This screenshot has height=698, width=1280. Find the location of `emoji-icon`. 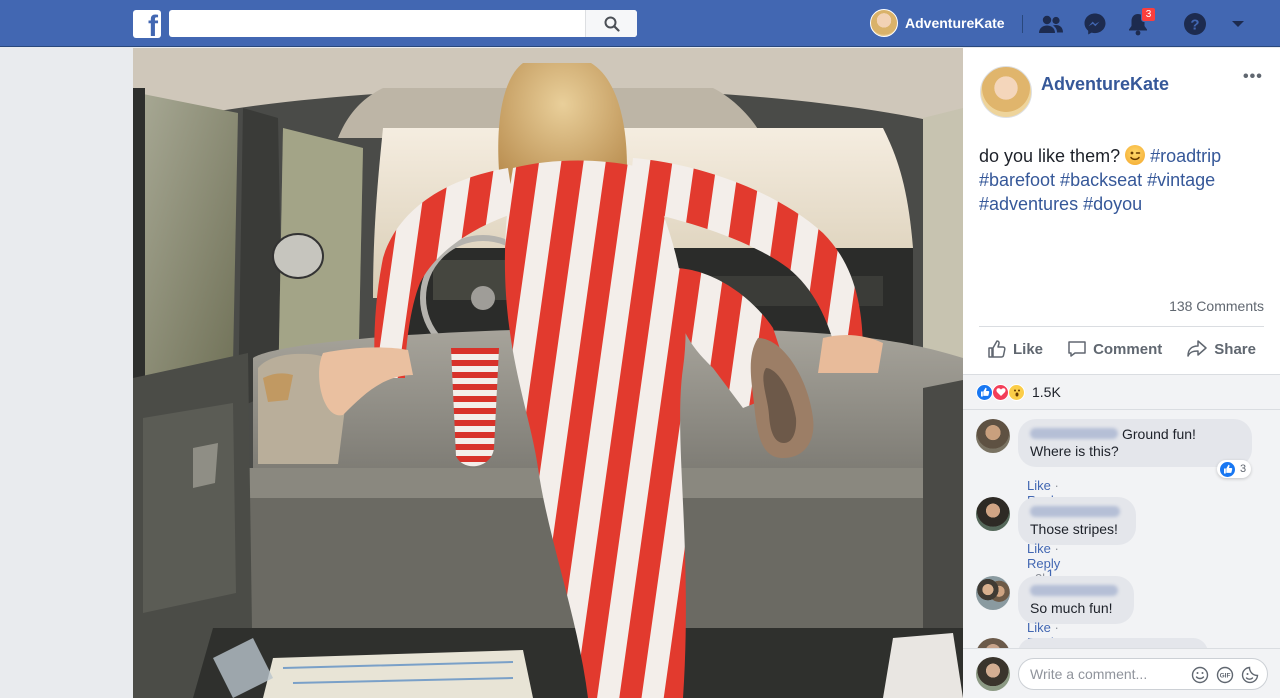

emoji-icon is located at coordinates (1199, 674).